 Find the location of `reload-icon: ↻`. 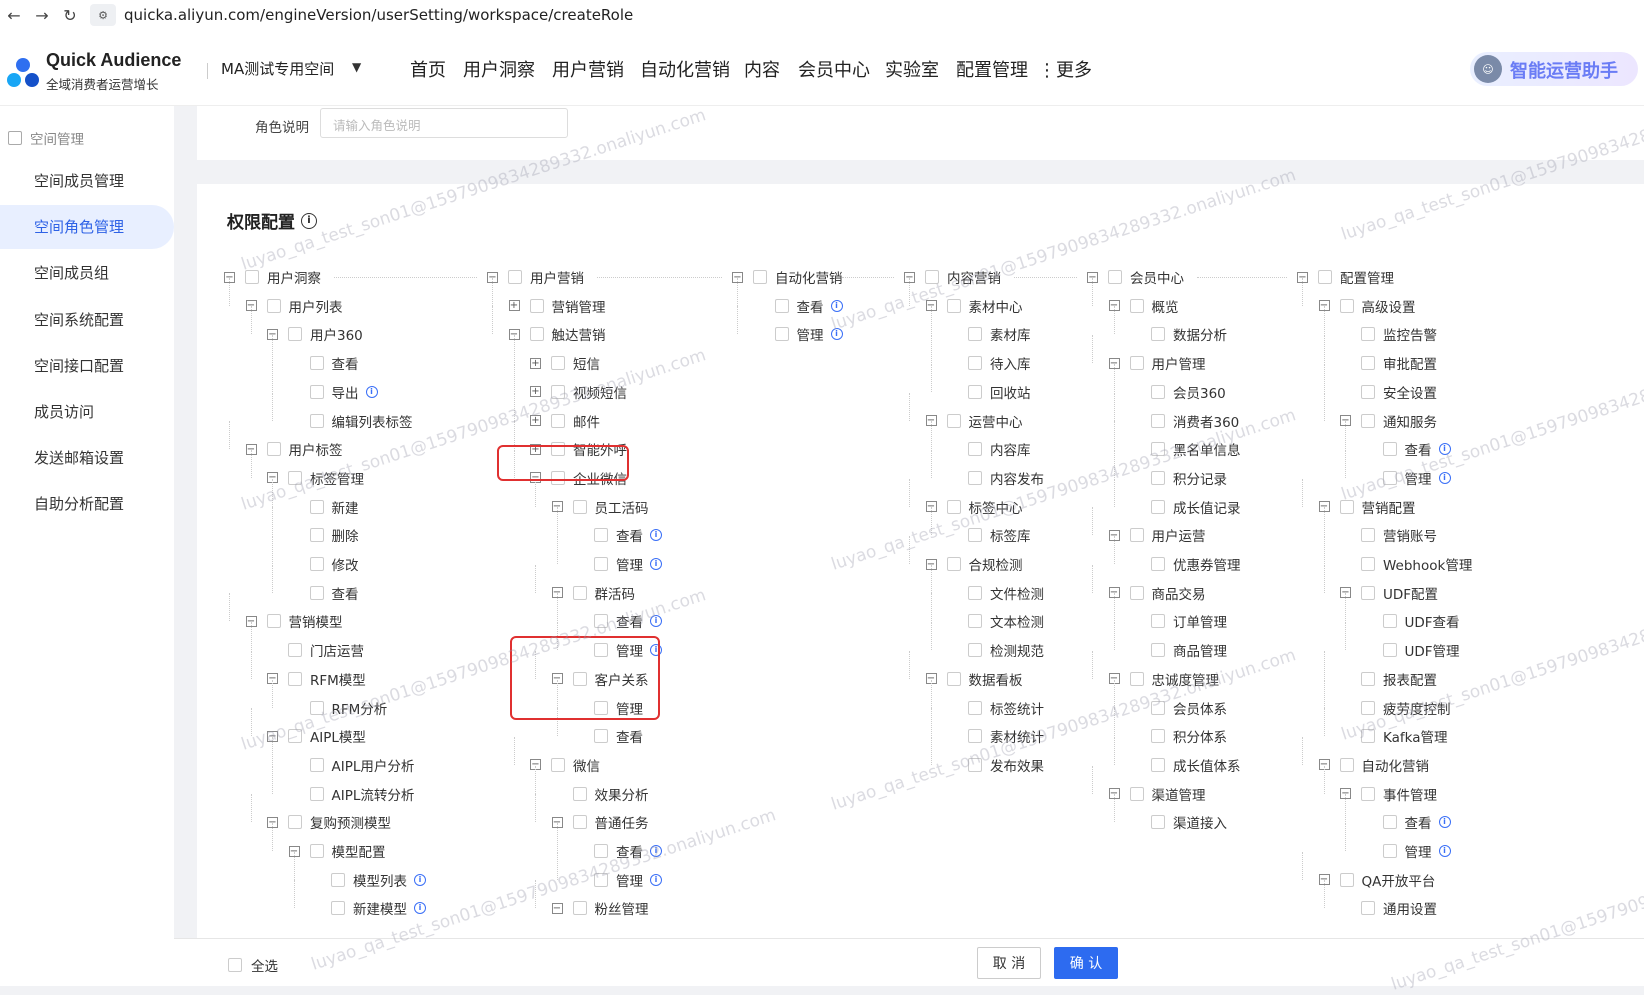

reload-icon: ↻ is located at coordinates (70, 15).